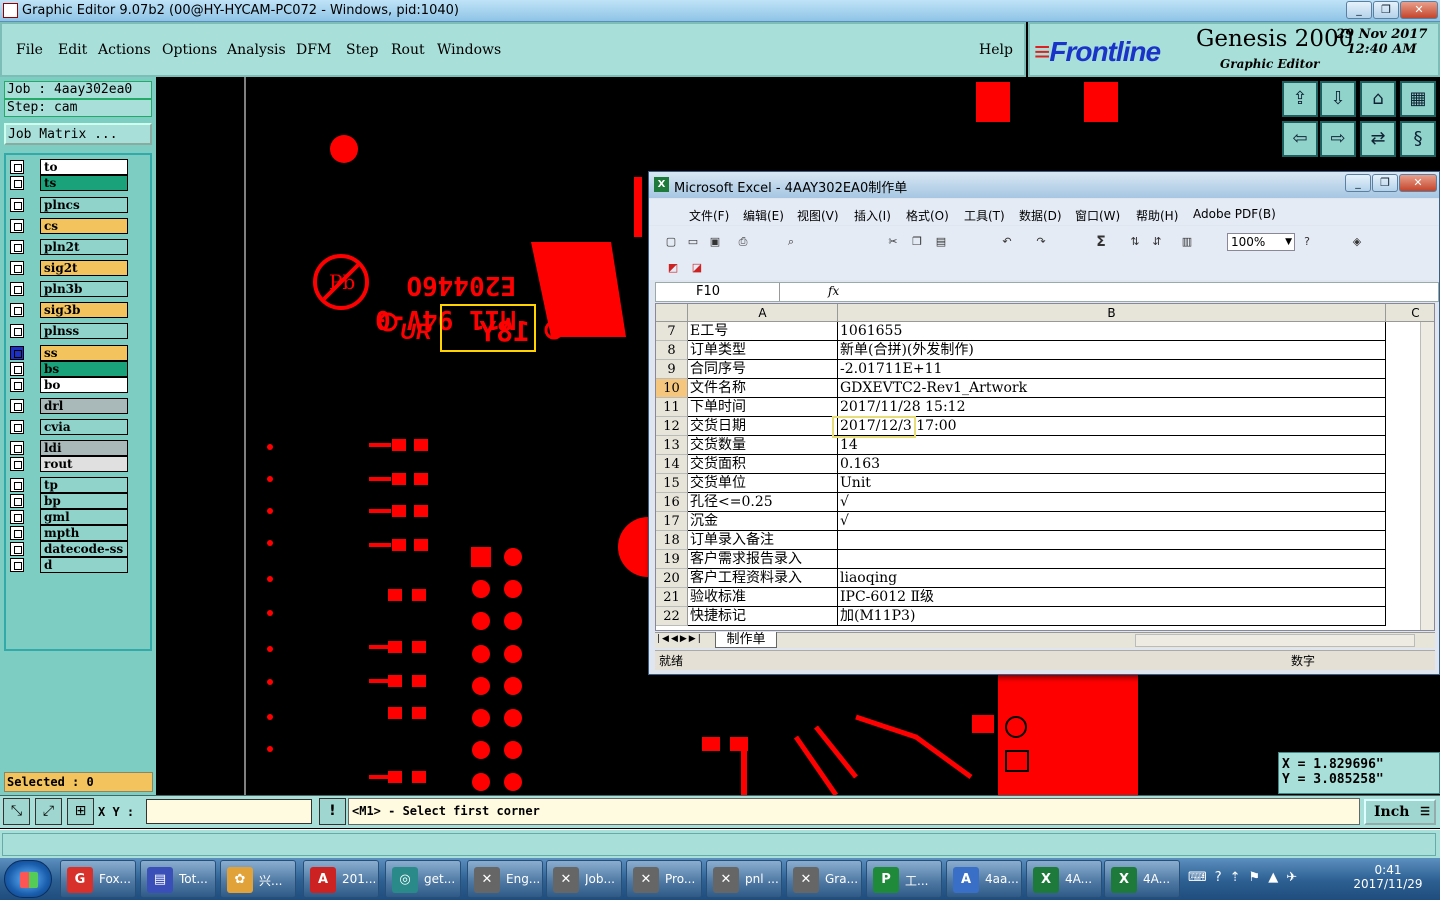  I want to click on layer-label: ts, so click(84, 183).